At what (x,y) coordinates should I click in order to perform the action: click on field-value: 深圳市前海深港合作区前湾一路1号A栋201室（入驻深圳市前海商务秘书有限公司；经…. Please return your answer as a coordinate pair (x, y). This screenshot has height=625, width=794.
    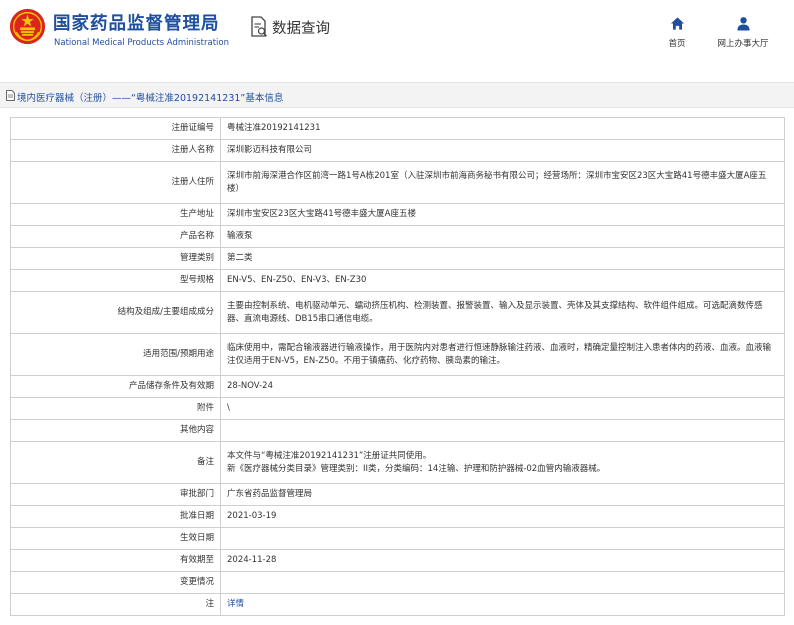
    Looking at the image, I should click on (502, 182).